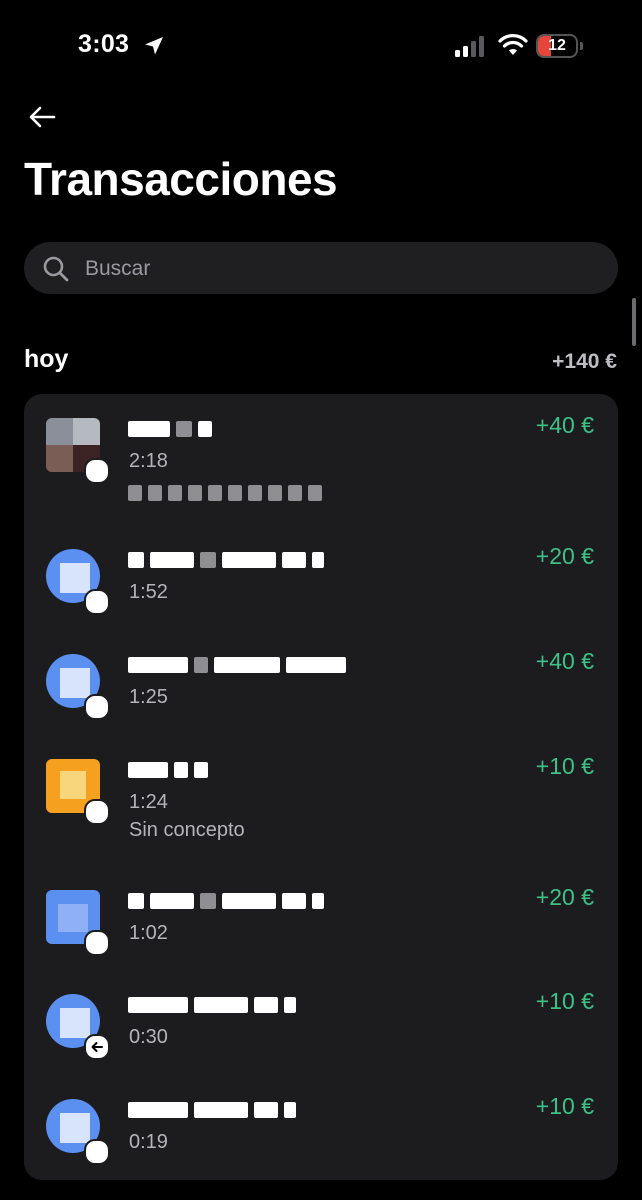 The image size is (642, 1200). What do you see at coordinates (117, 269) in the screenshot?
I see `search-input: Buscar` at bounding box center [117, 269].